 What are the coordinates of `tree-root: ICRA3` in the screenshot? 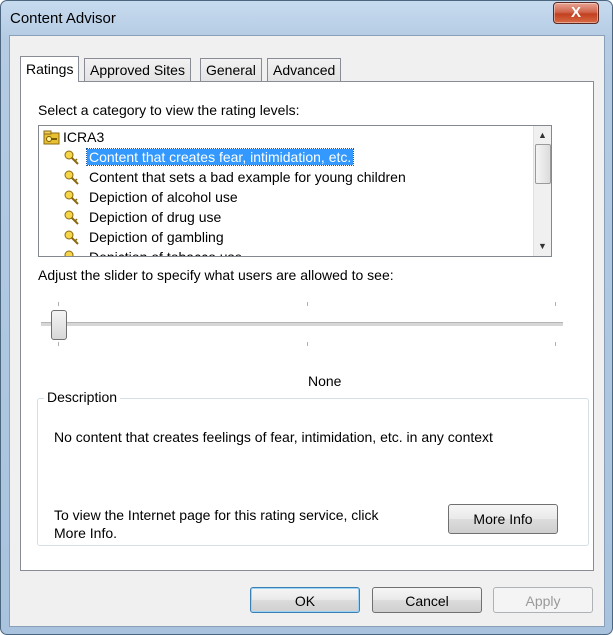 It's located at (74, 137).